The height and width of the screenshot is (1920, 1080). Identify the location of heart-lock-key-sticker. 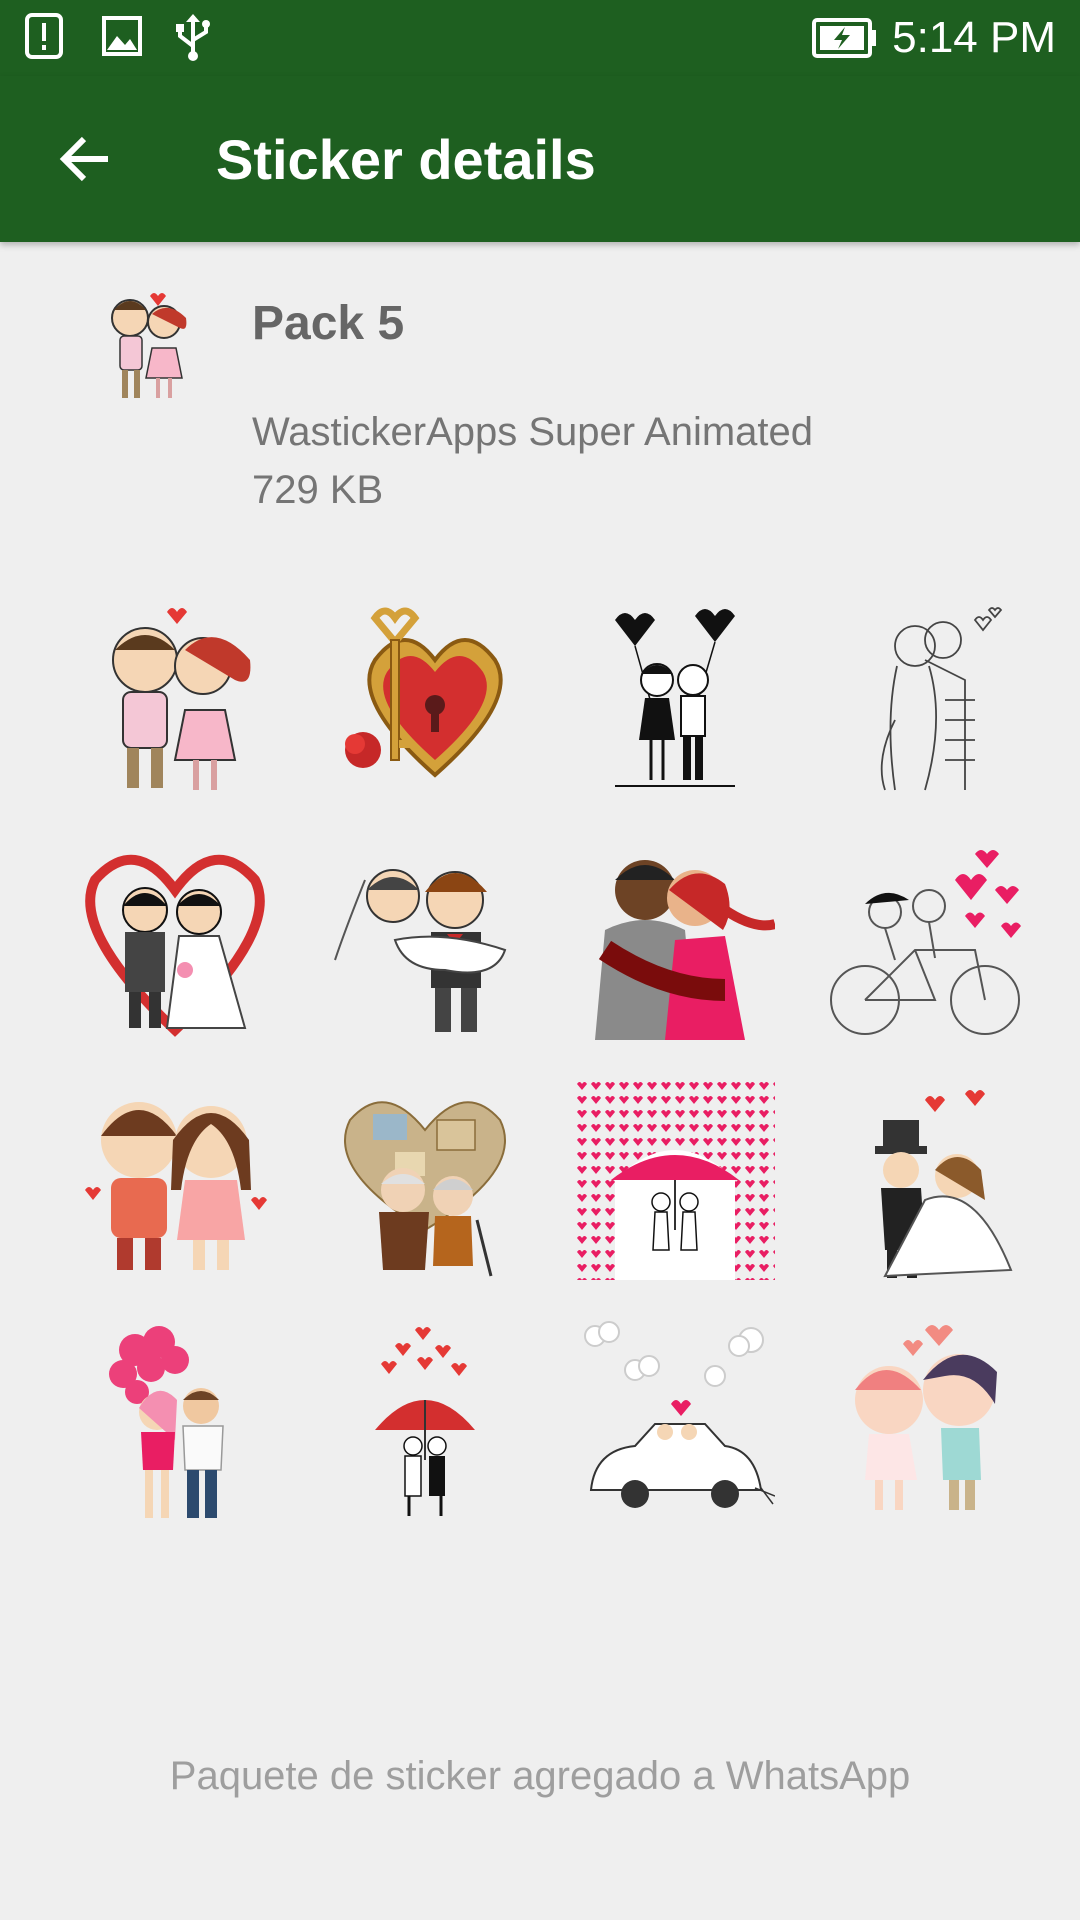
(425, 700).